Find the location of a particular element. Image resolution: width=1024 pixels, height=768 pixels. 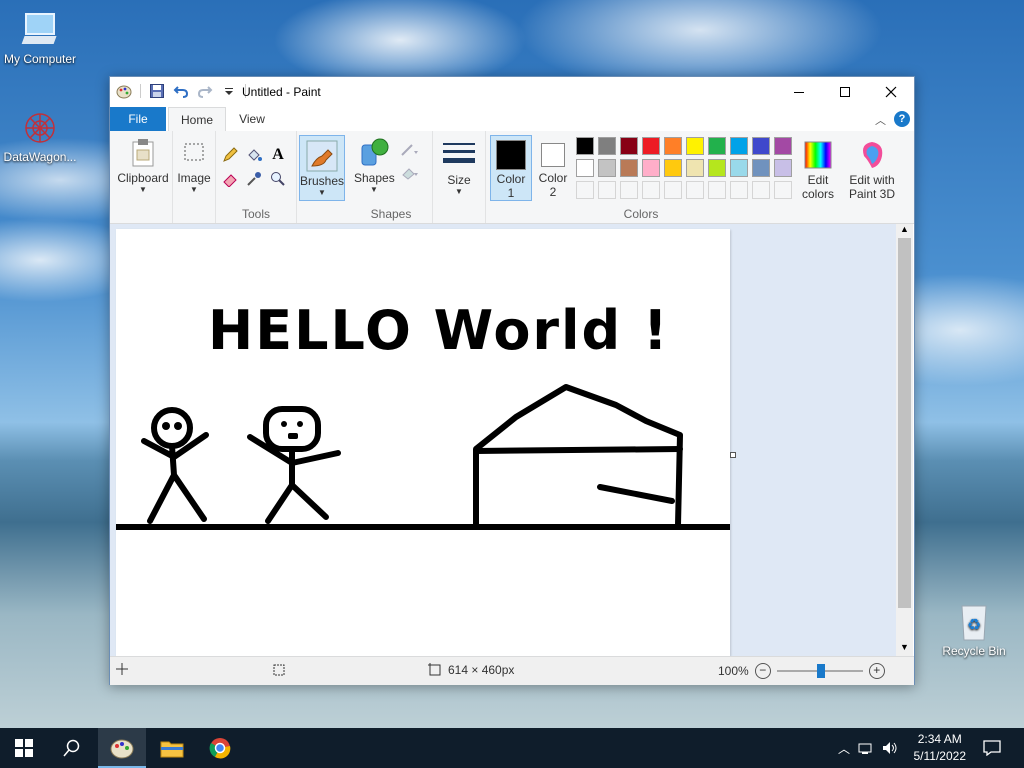

maximize-button is located at coordinates (845, 92).